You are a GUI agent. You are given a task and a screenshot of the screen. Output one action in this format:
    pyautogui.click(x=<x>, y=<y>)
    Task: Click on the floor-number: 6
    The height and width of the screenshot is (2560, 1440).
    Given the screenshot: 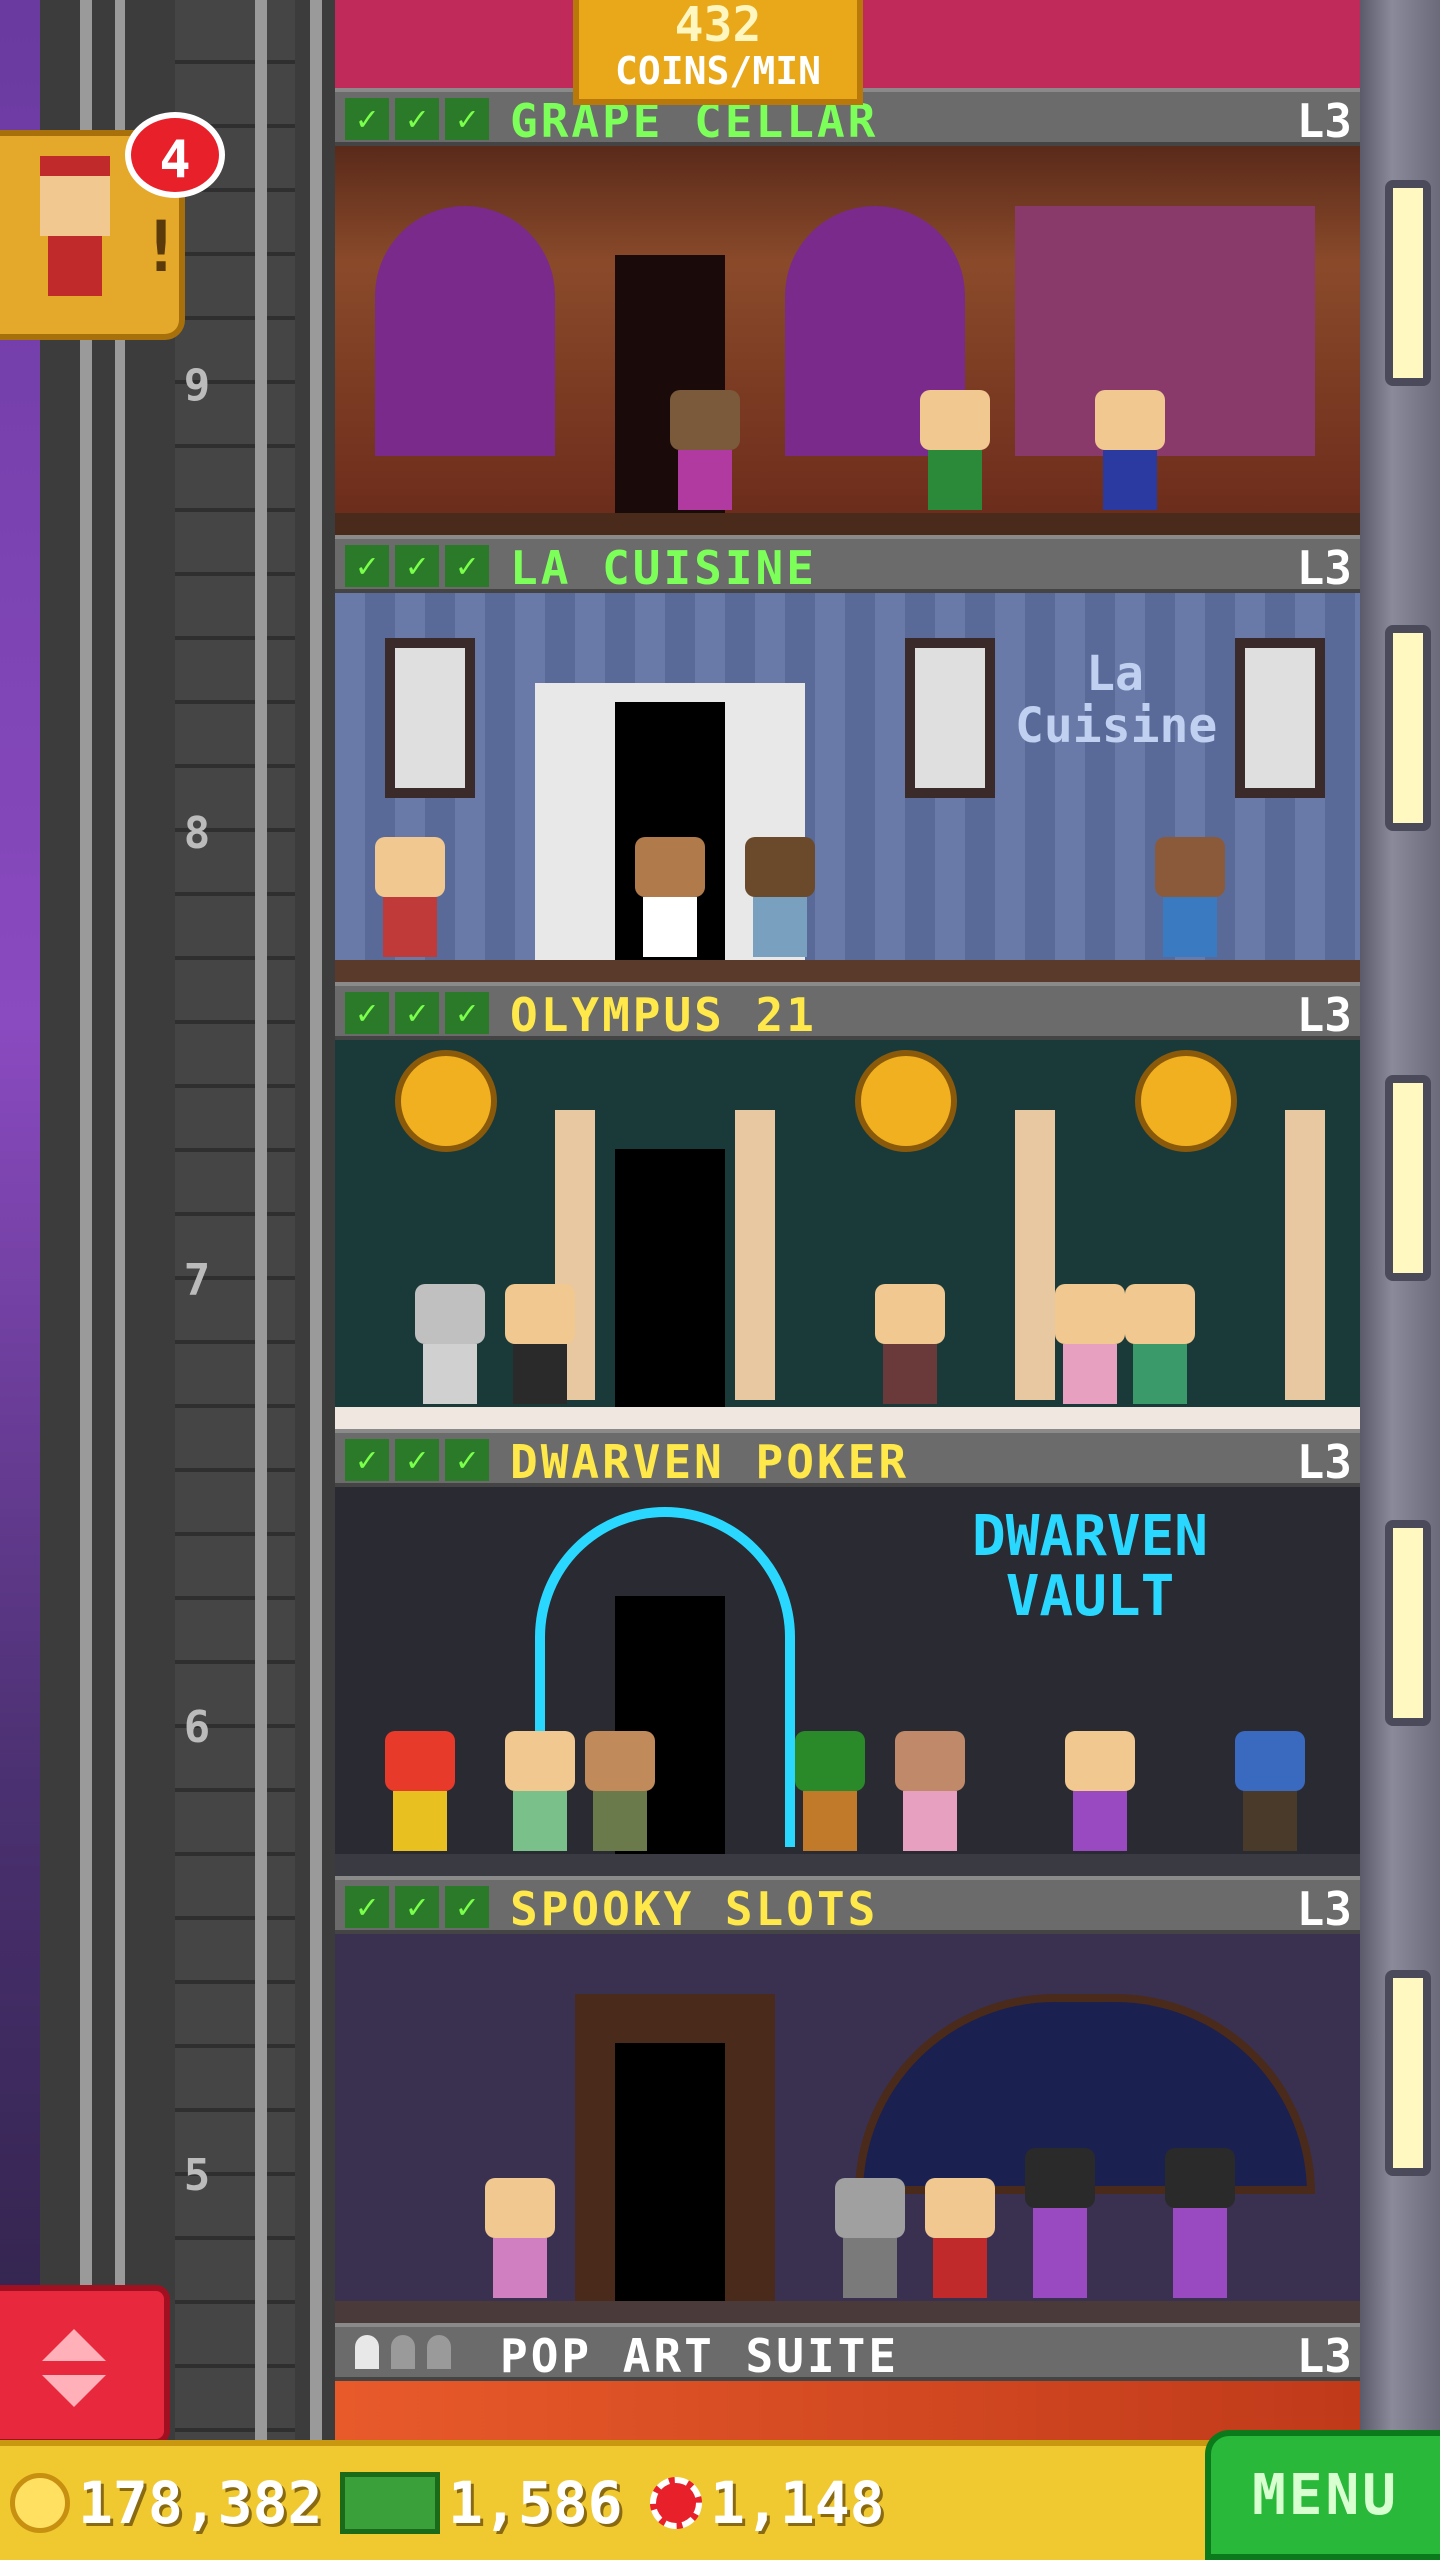 What is the action you would take?
    pyautogui.click(x=197, y=1727)
    